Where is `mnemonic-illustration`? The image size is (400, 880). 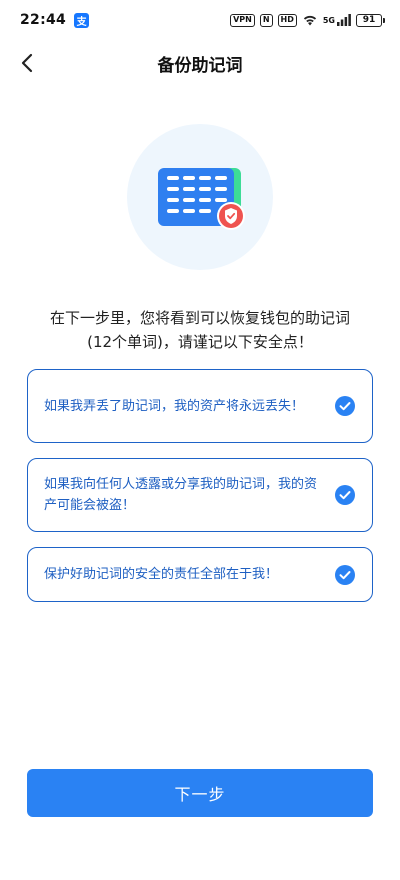 mnemonic-illustration is located at coordinates (200, 197).